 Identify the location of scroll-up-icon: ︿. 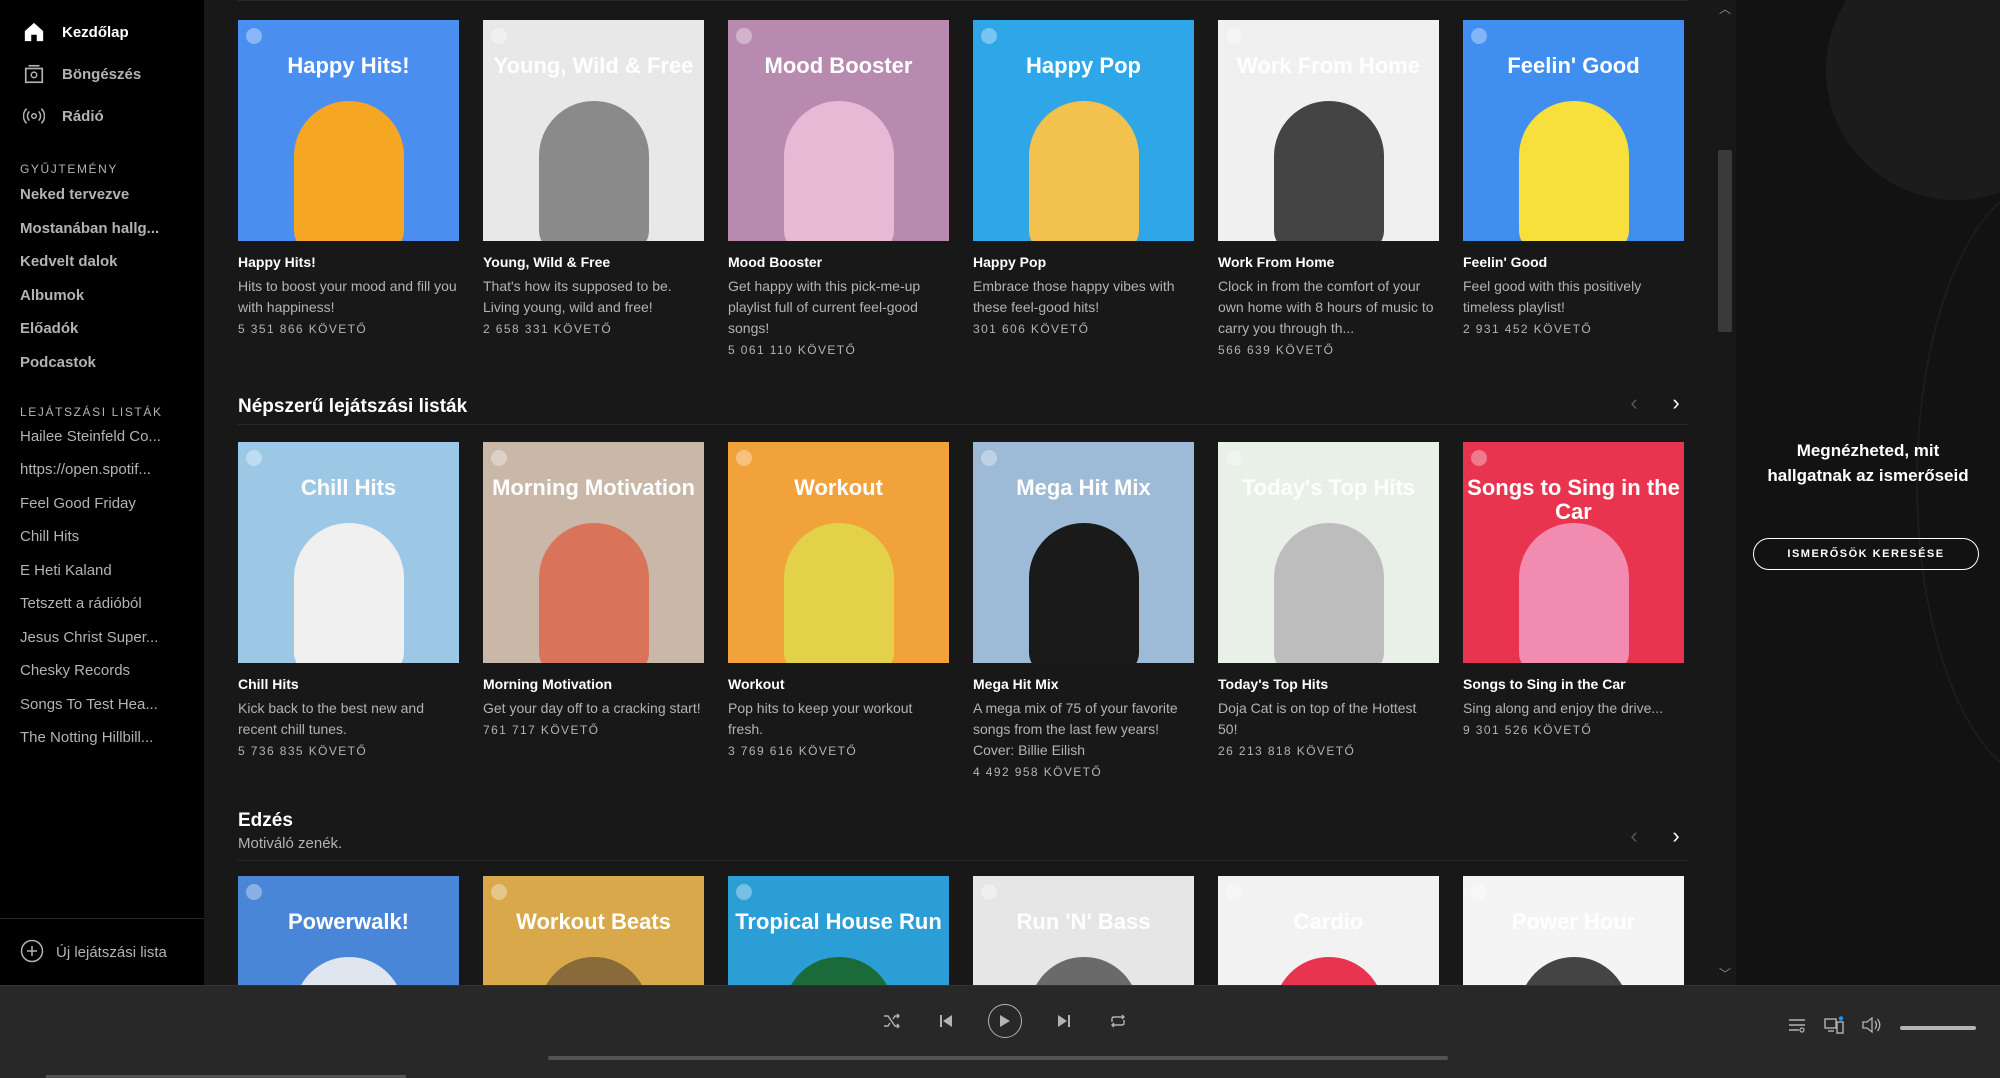
(1725, 8).